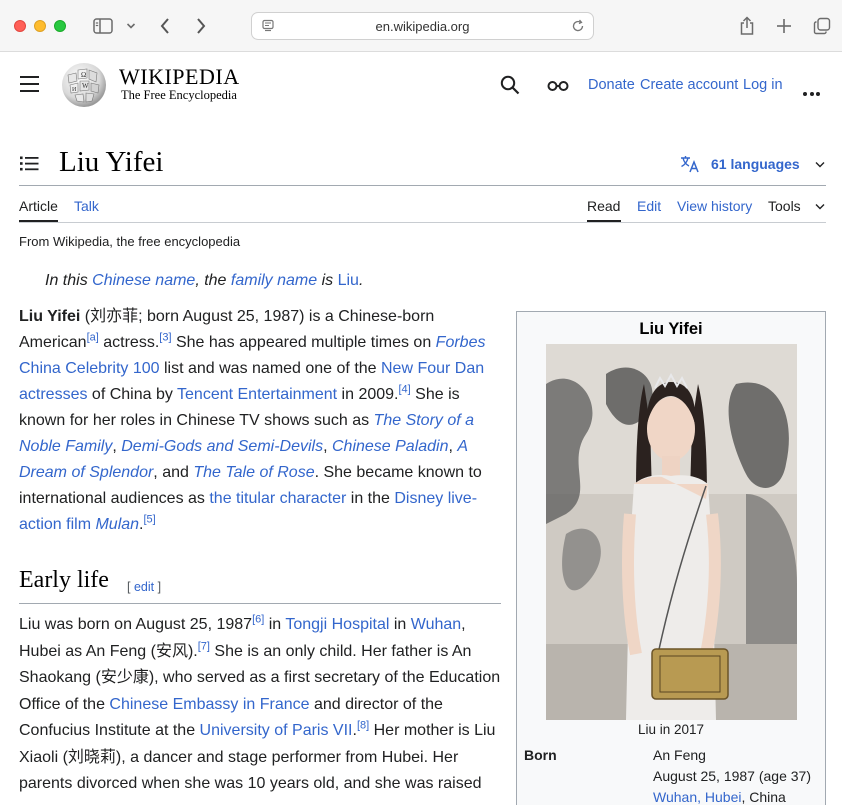 The image size is (842, 805). What do you see at coordinates (201, 26) in the screenshot?
I see `forward-icon` at bounding box center [201, 26].